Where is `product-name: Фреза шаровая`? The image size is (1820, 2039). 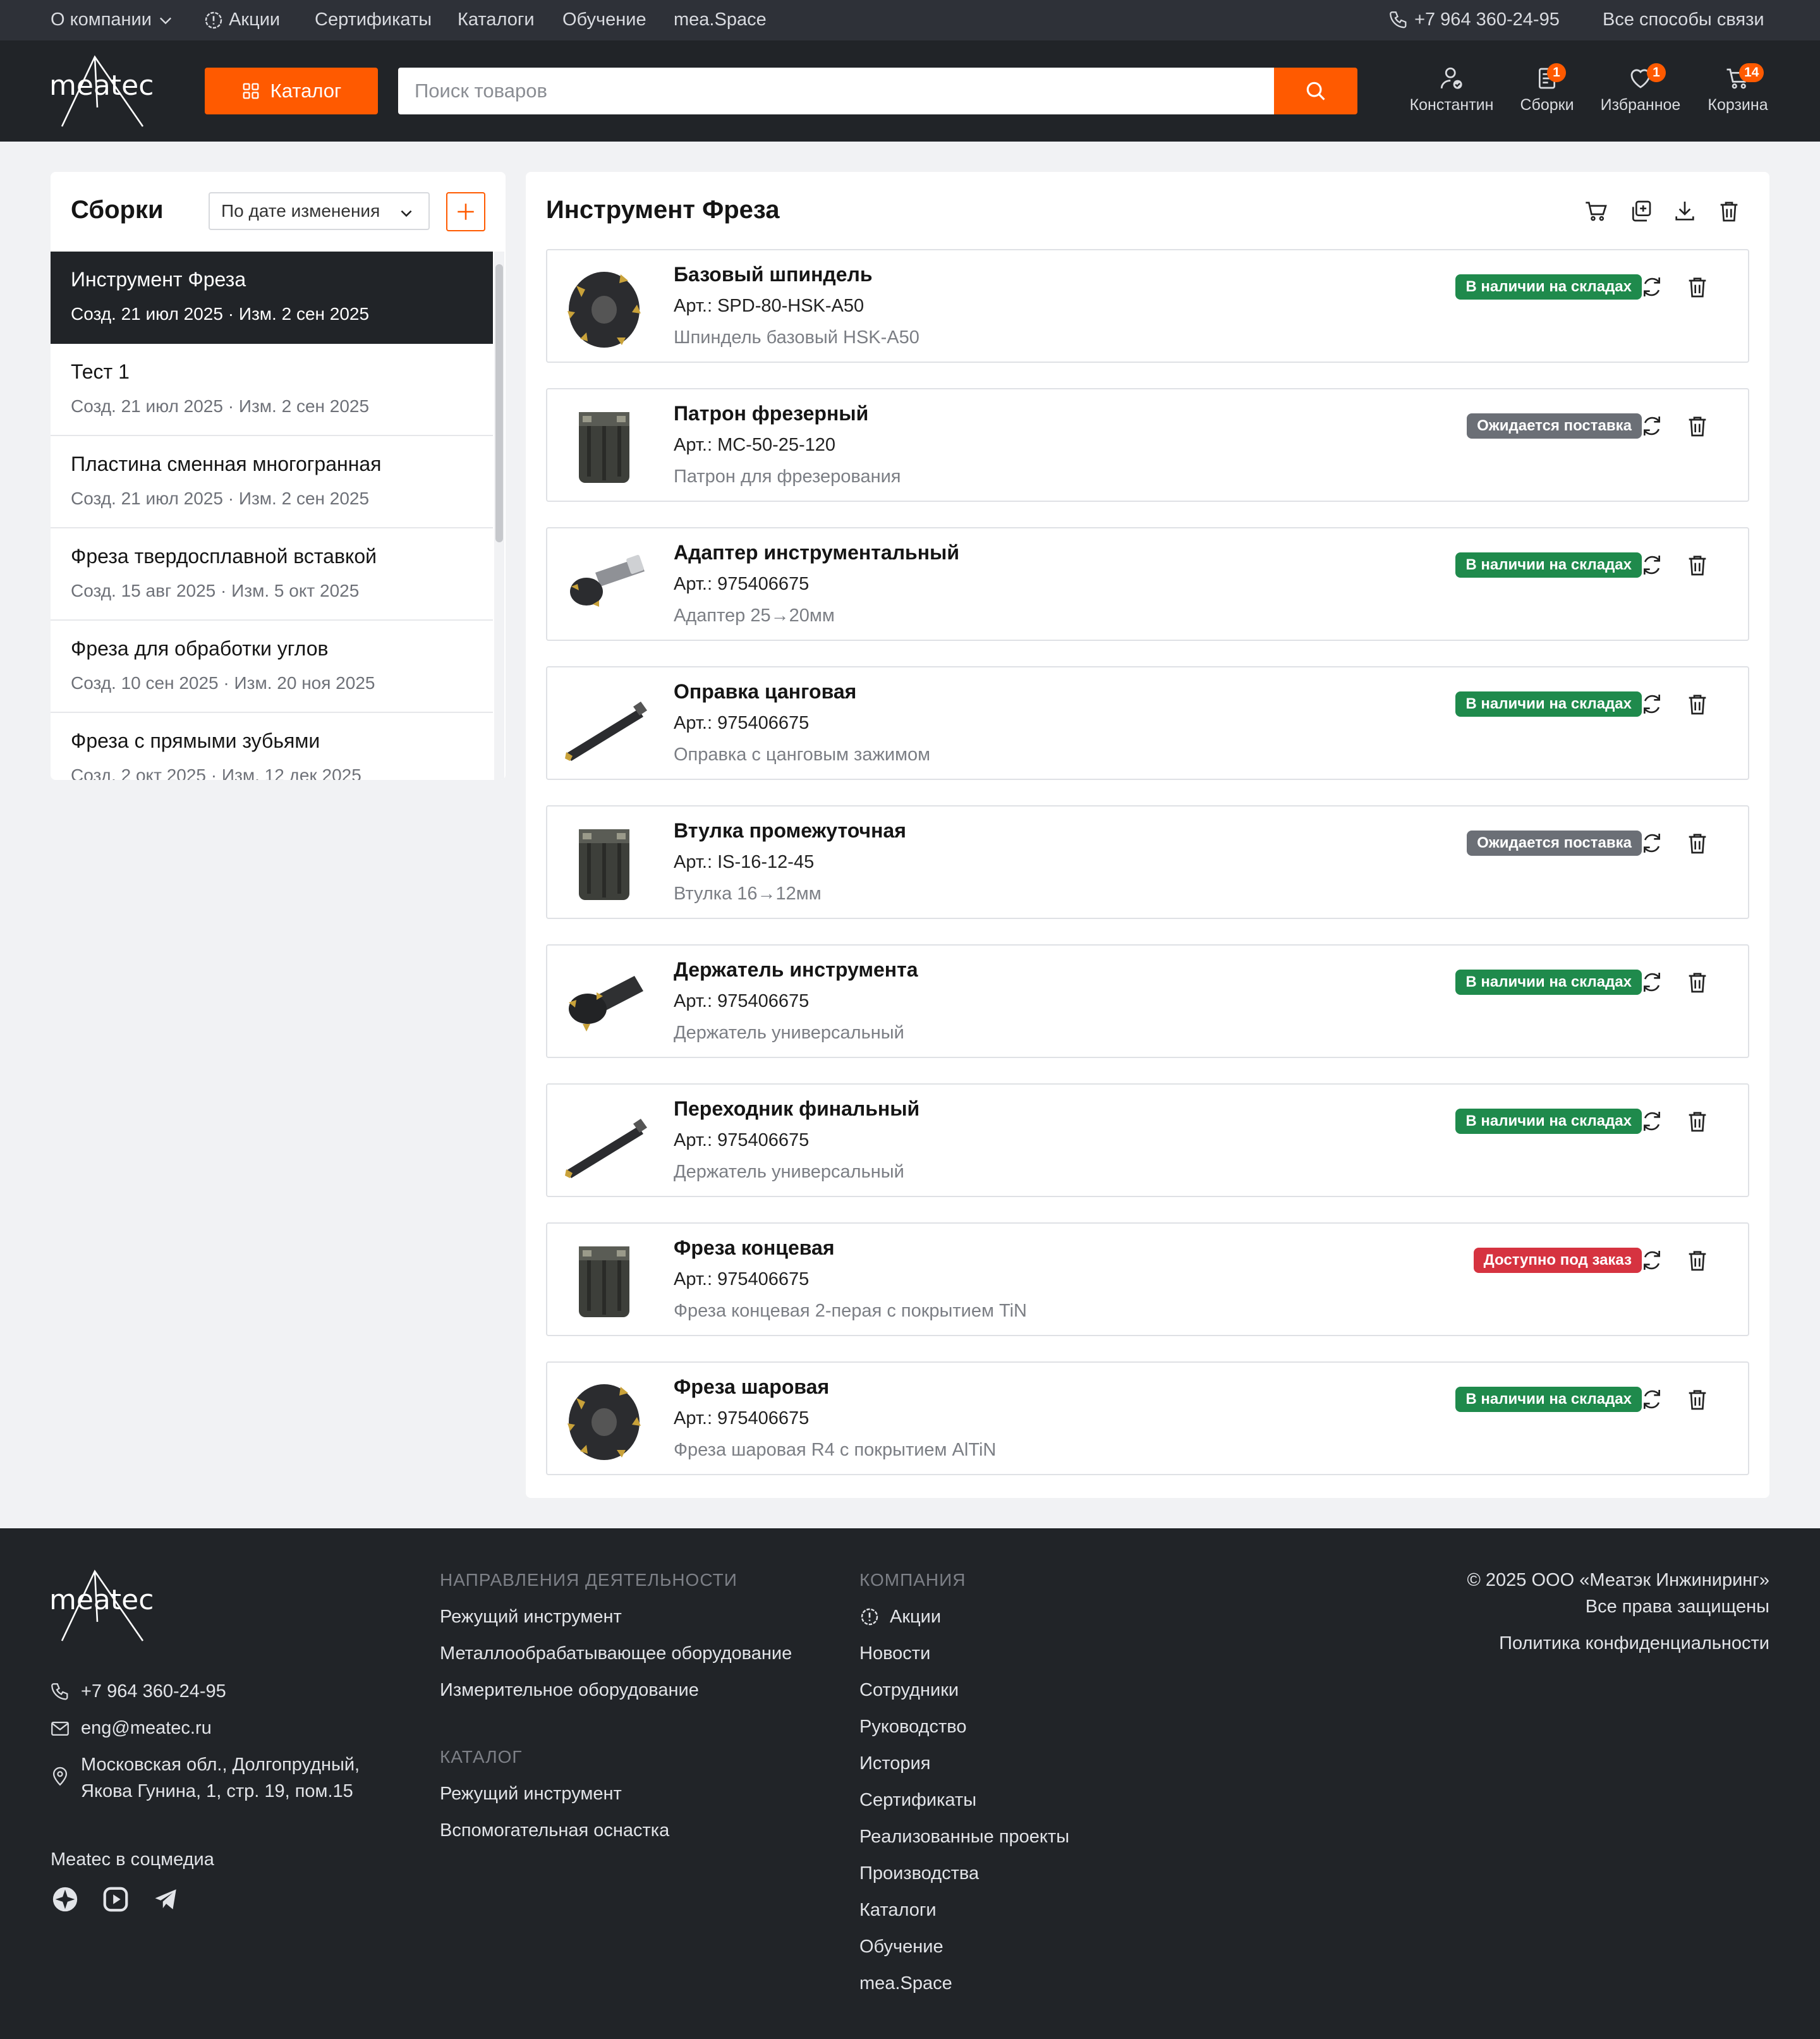 product-name: Фреза шаровая is located at coordinates (751, 1387).